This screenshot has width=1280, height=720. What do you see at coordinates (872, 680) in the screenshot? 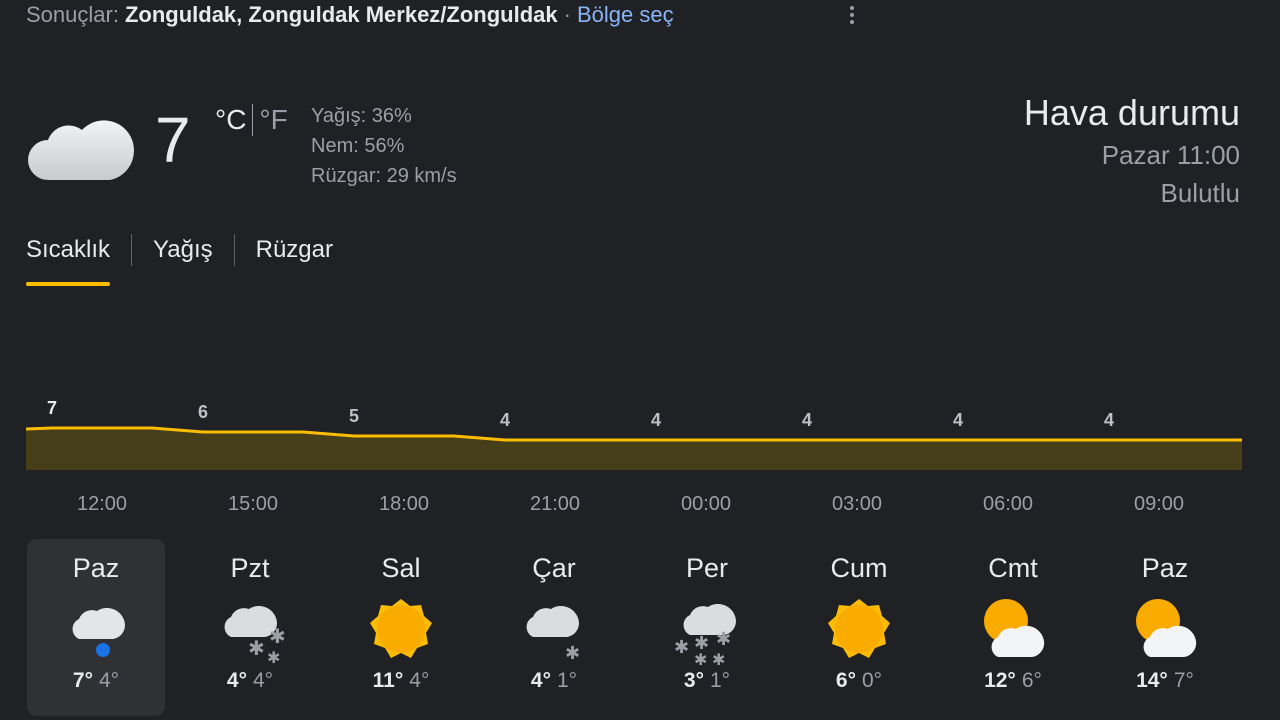
I see `day-low-temp: 0°` at bounding box center [872, 680].